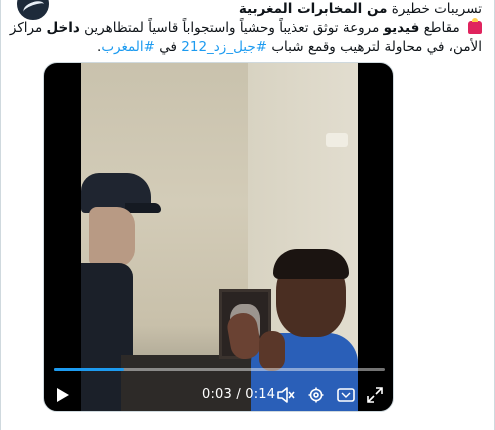 This screenshot has height=430, width=495. I want to click on video-cap-brim, so click(143, 208).